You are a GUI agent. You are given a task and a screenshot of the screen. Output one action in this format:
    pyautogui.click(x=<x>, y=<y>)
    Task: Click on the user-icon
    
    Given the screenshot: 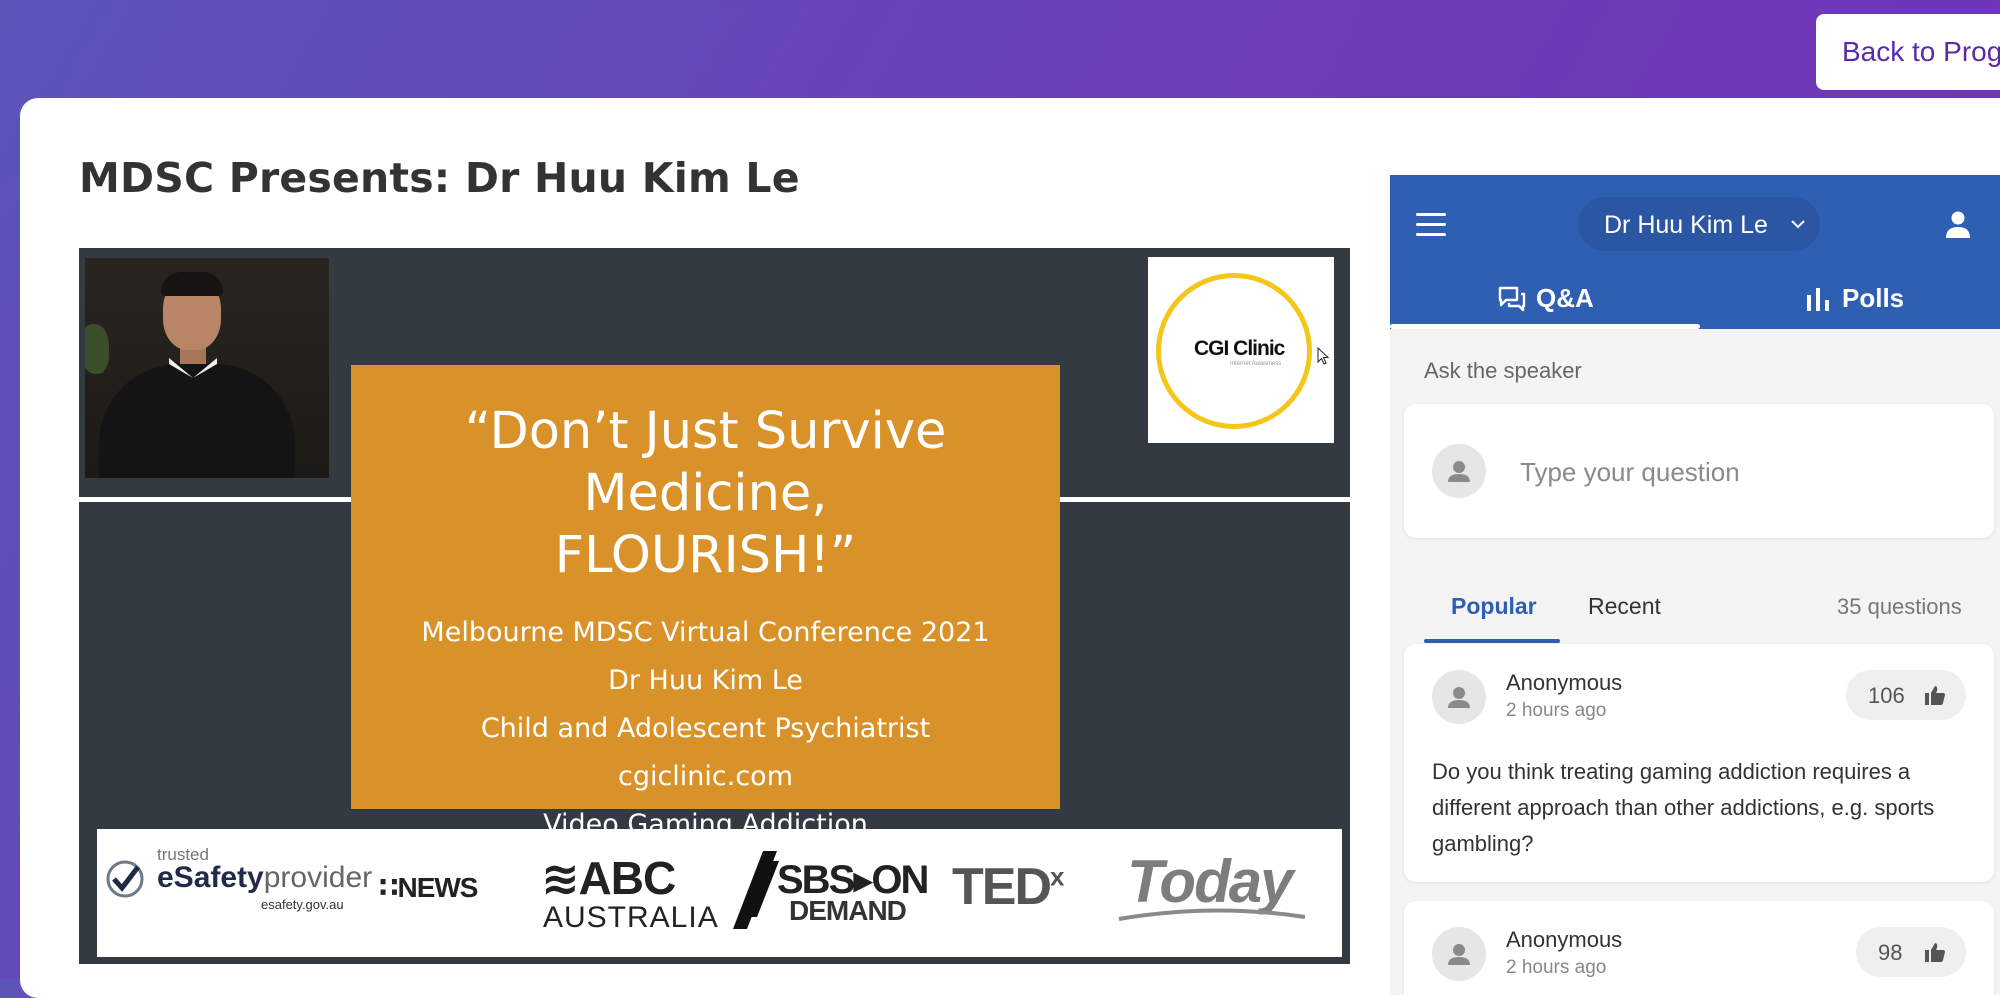 What is the action you would take?
    pyautogui.click(x=1958, y=224)
    